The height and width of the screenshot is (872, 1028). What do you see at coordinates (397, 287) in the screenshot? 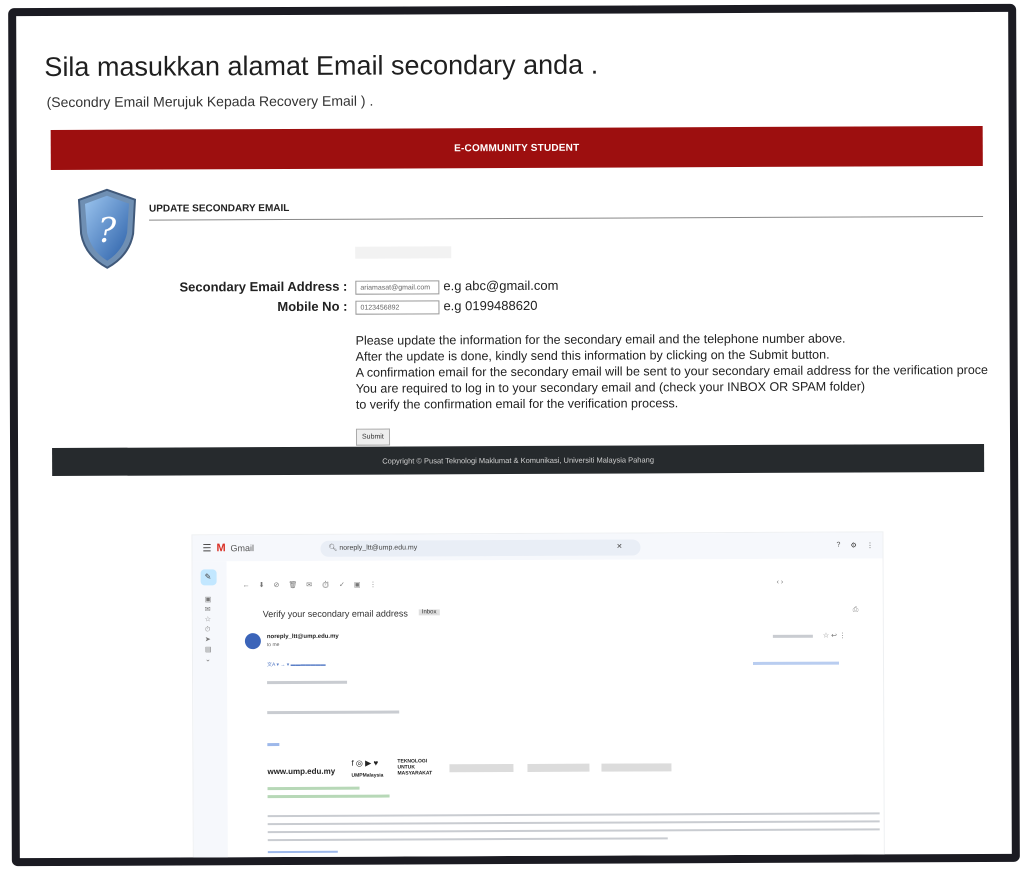
I see `secondary-email-input: ariamasat@gmail.com` at bounding box center [397, 287].